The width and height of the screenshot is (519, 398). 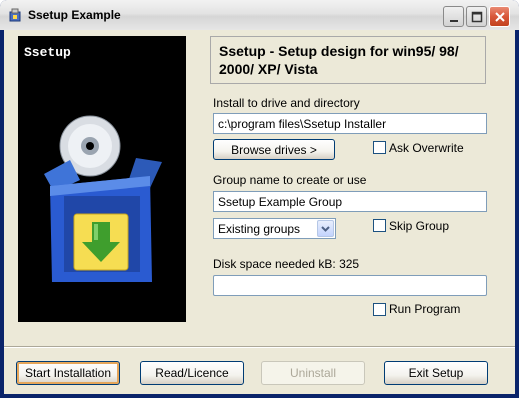 I want to click on disk-space-label: Disk space needed kB: 325, so click(x=286, y=264).